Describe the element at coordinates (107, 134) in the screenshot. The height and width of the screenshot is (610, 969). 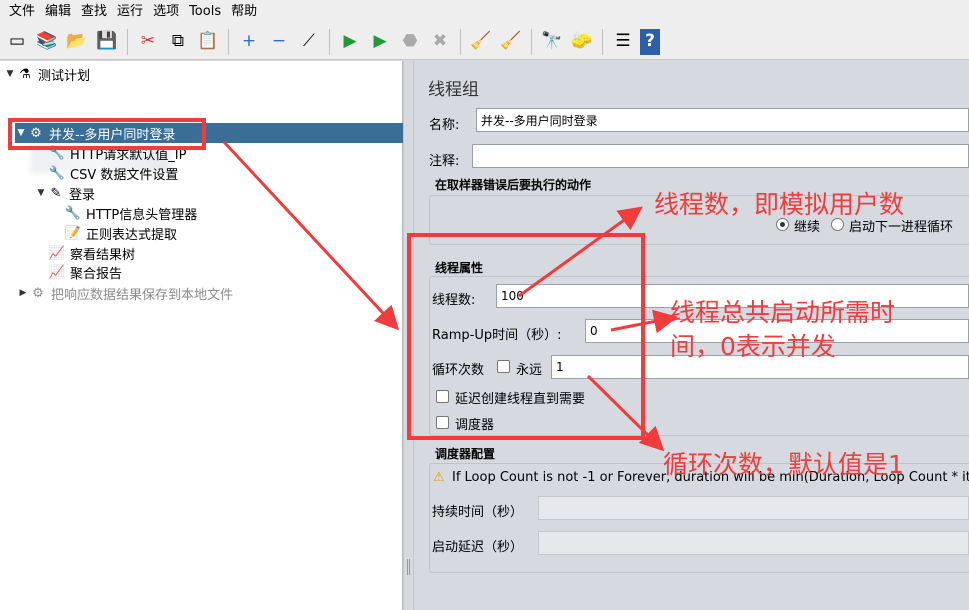
I see `tree-highlight-box` at that location.